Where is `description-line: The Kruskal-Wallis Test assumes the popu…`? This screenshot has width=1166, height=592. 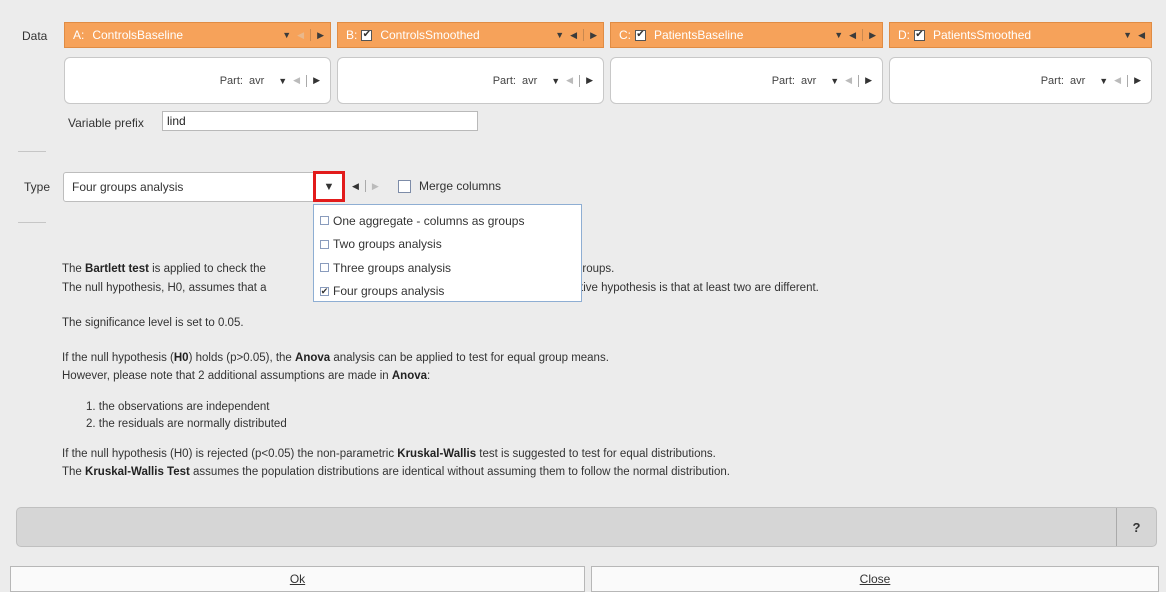 description-line: The Kruskal-Wallis Test assumes the popu… is located at coordinates (396, 472).